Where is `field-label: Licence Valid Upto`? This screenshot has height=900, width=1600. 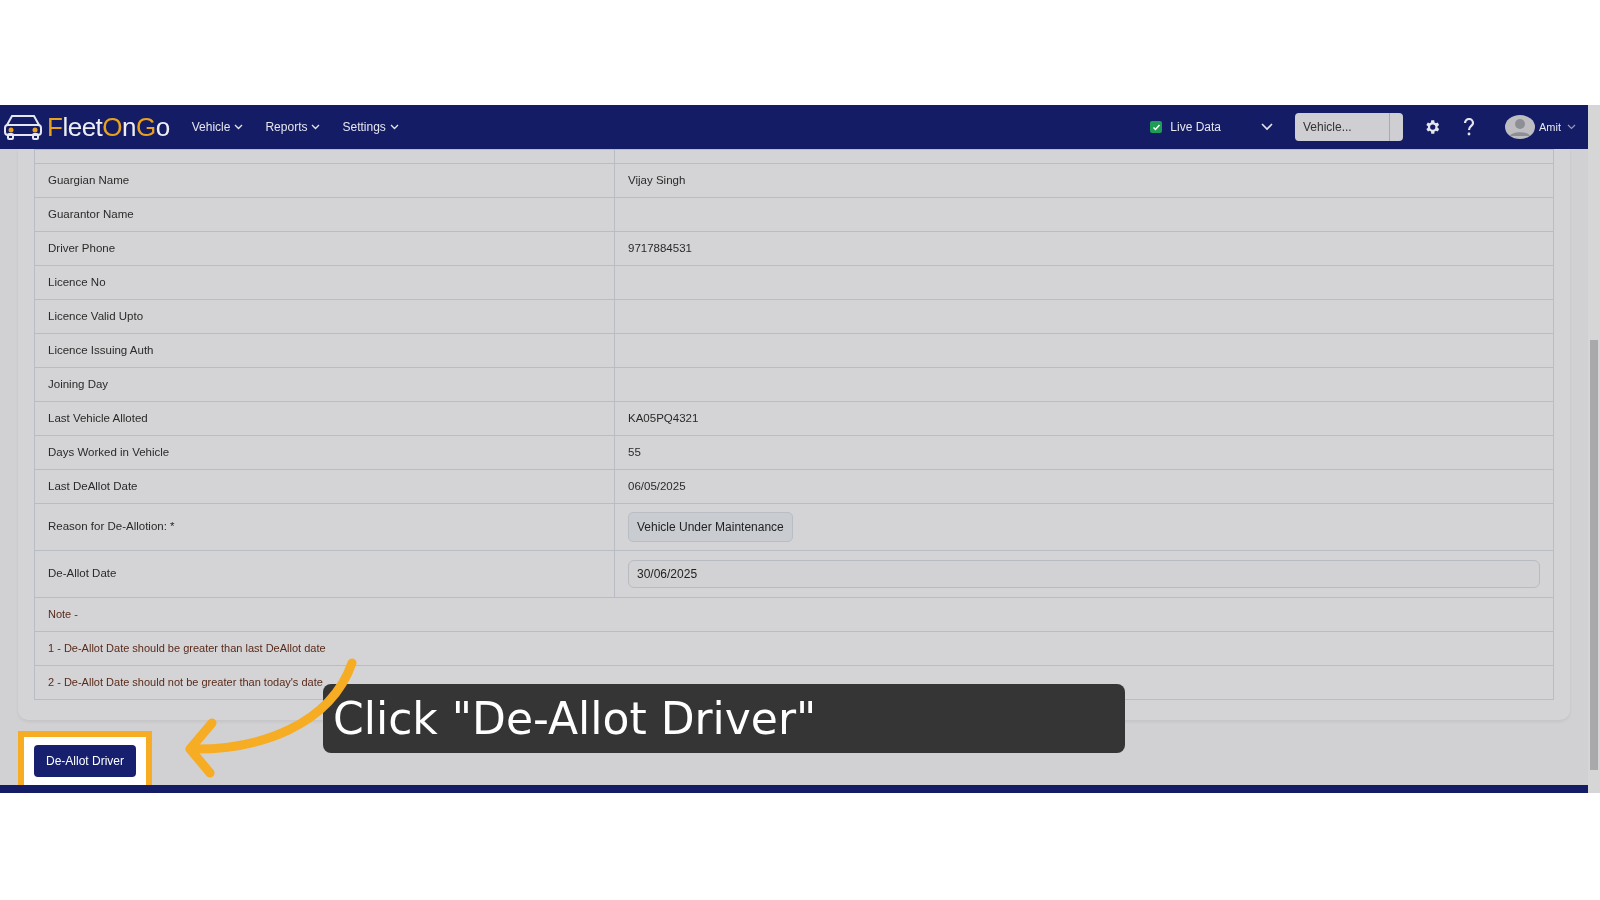 field-label: Licence Valid Upto is located at coordinates (324, 316).